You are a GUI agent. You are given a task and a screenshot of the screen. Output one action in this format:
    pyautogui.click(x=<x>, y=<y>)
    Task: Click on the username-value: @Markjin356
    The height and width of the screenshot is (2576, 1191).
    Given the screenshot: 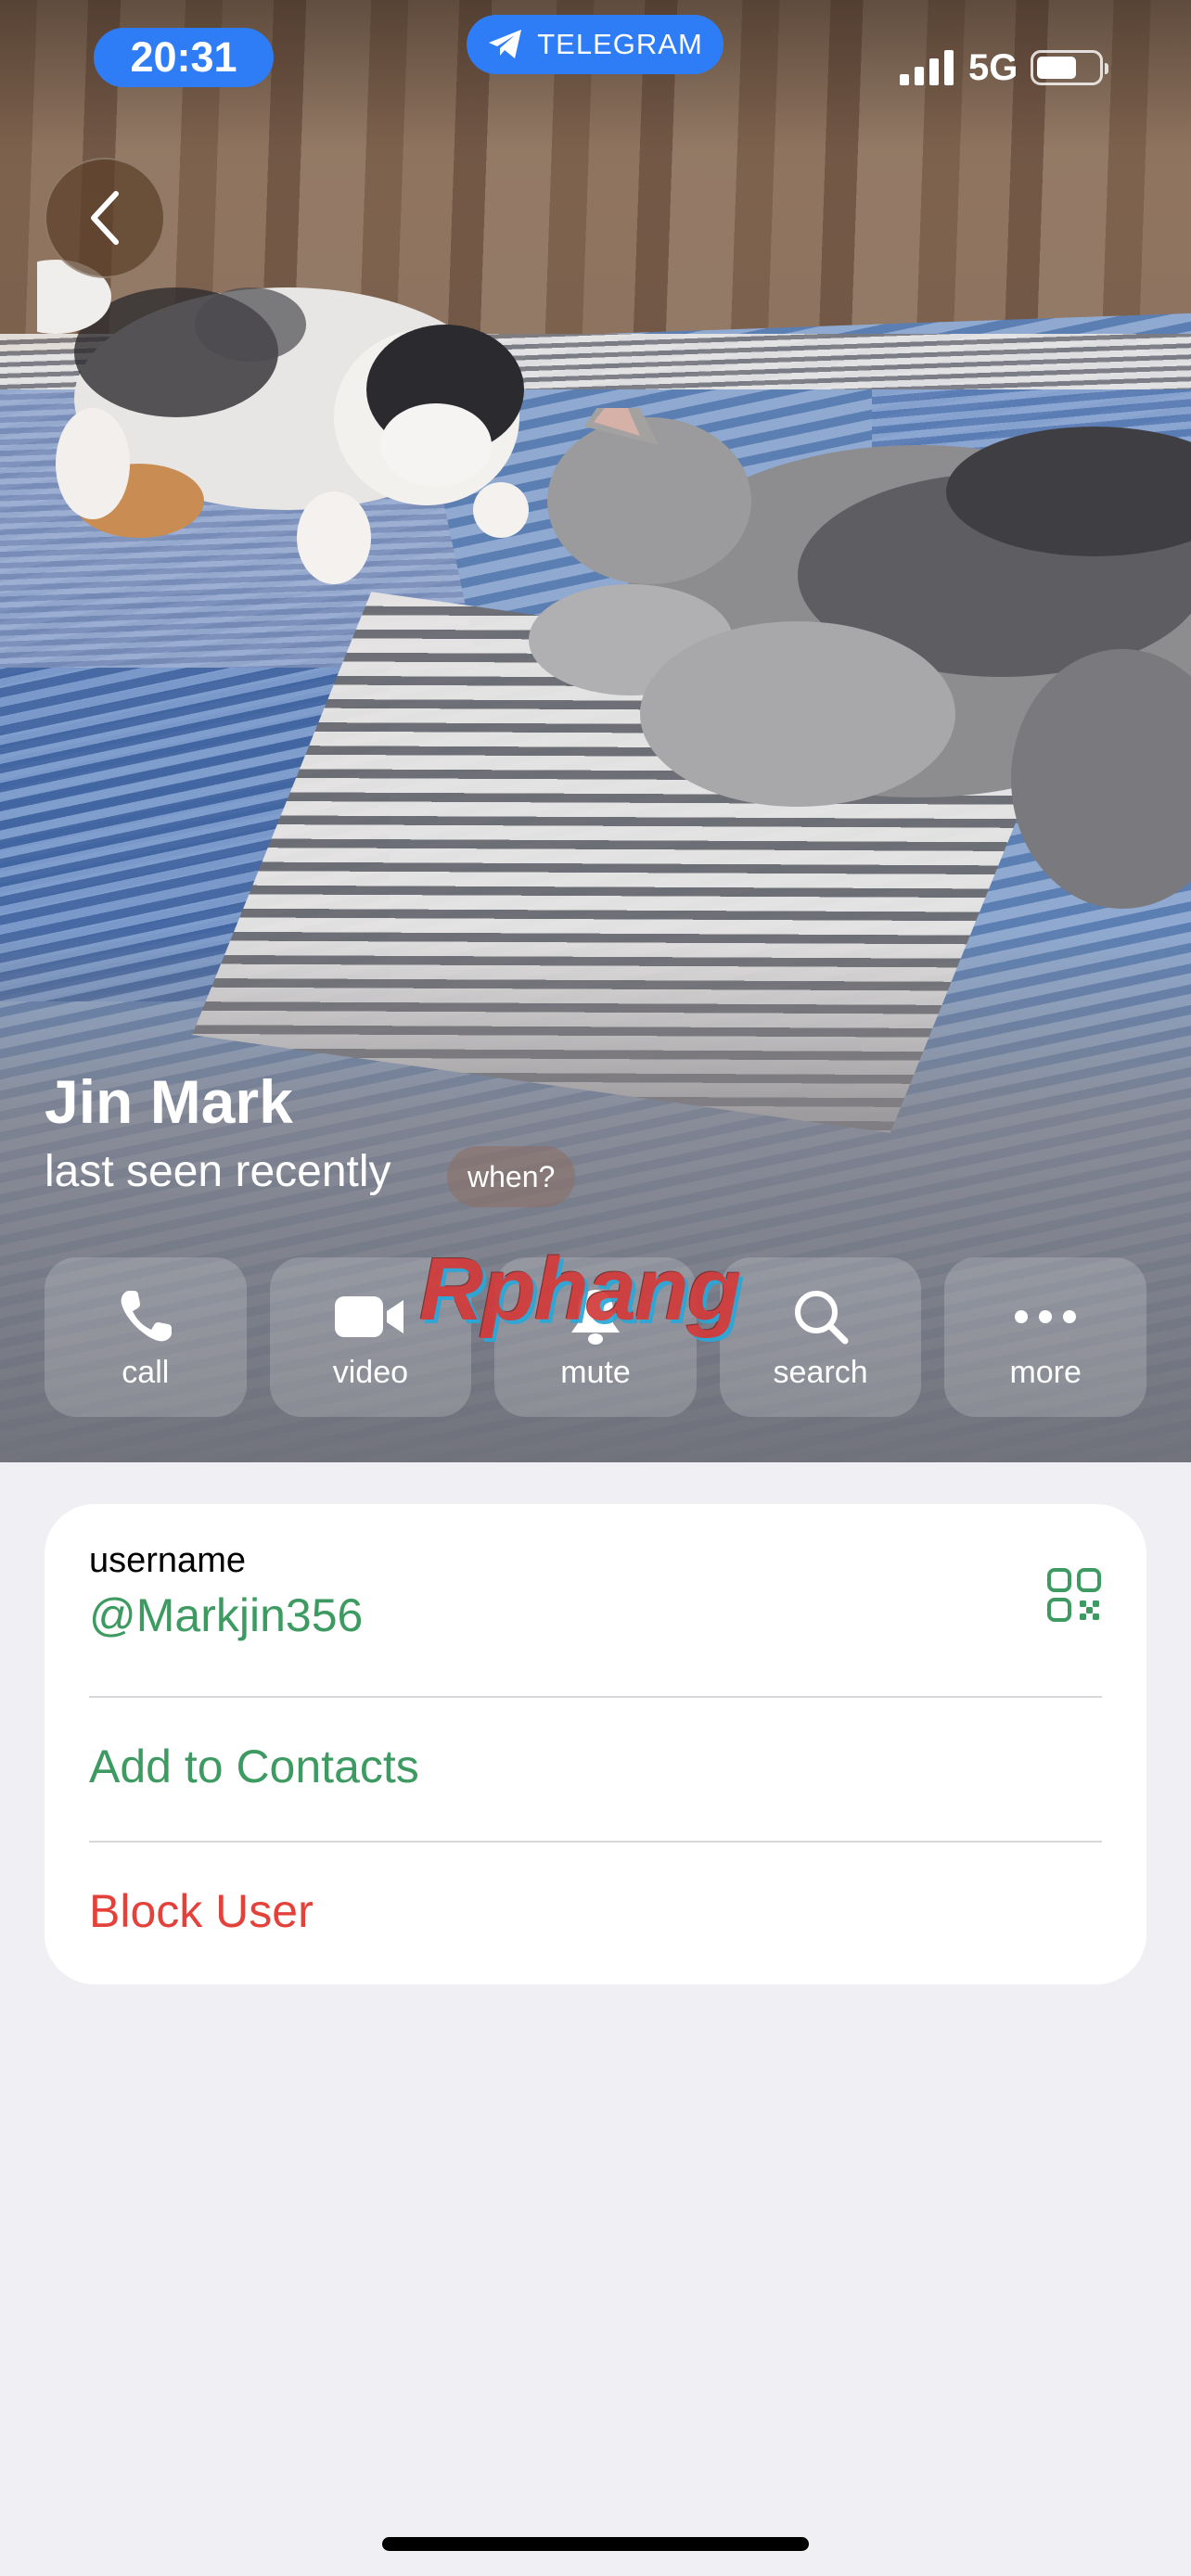 What is the action you would take?
    pyautogui.click(x=595, y=1615)
    